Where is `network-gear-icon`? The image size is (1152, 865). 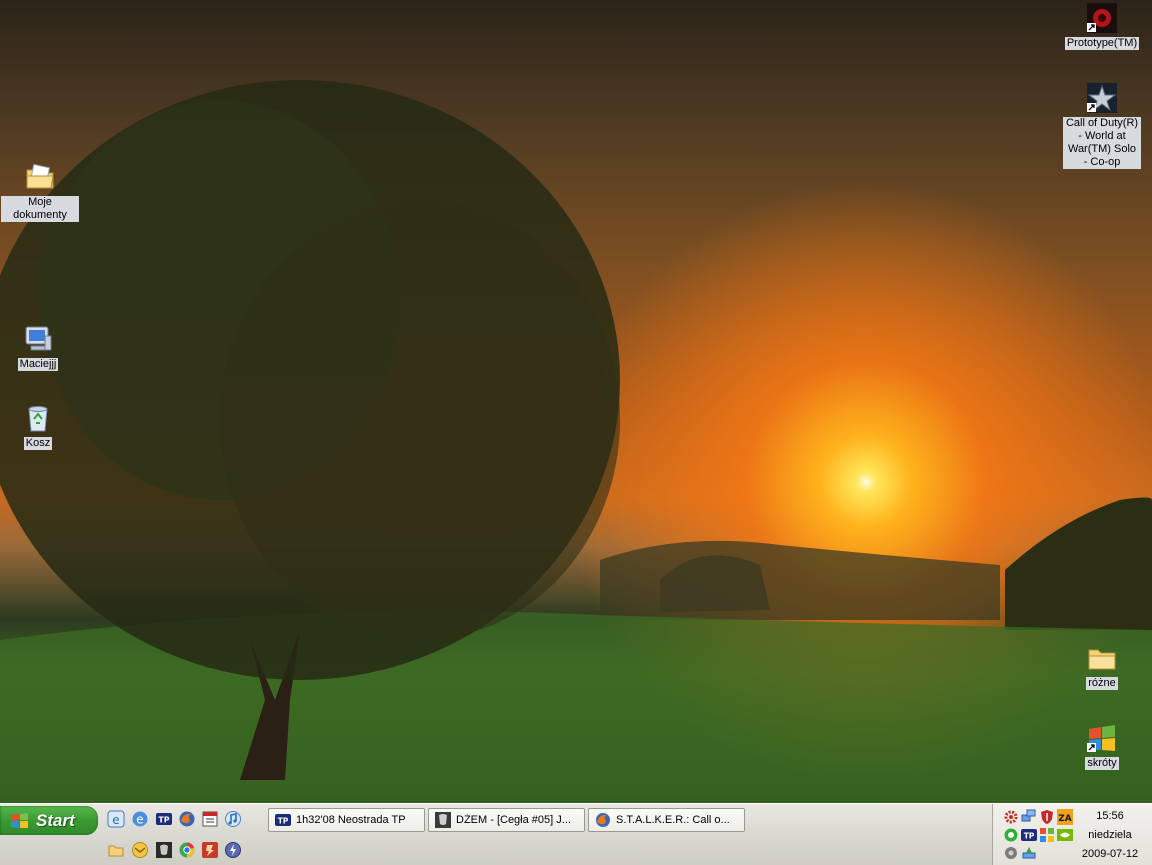
network-gear-icon is located at coordinates (1011, 817).